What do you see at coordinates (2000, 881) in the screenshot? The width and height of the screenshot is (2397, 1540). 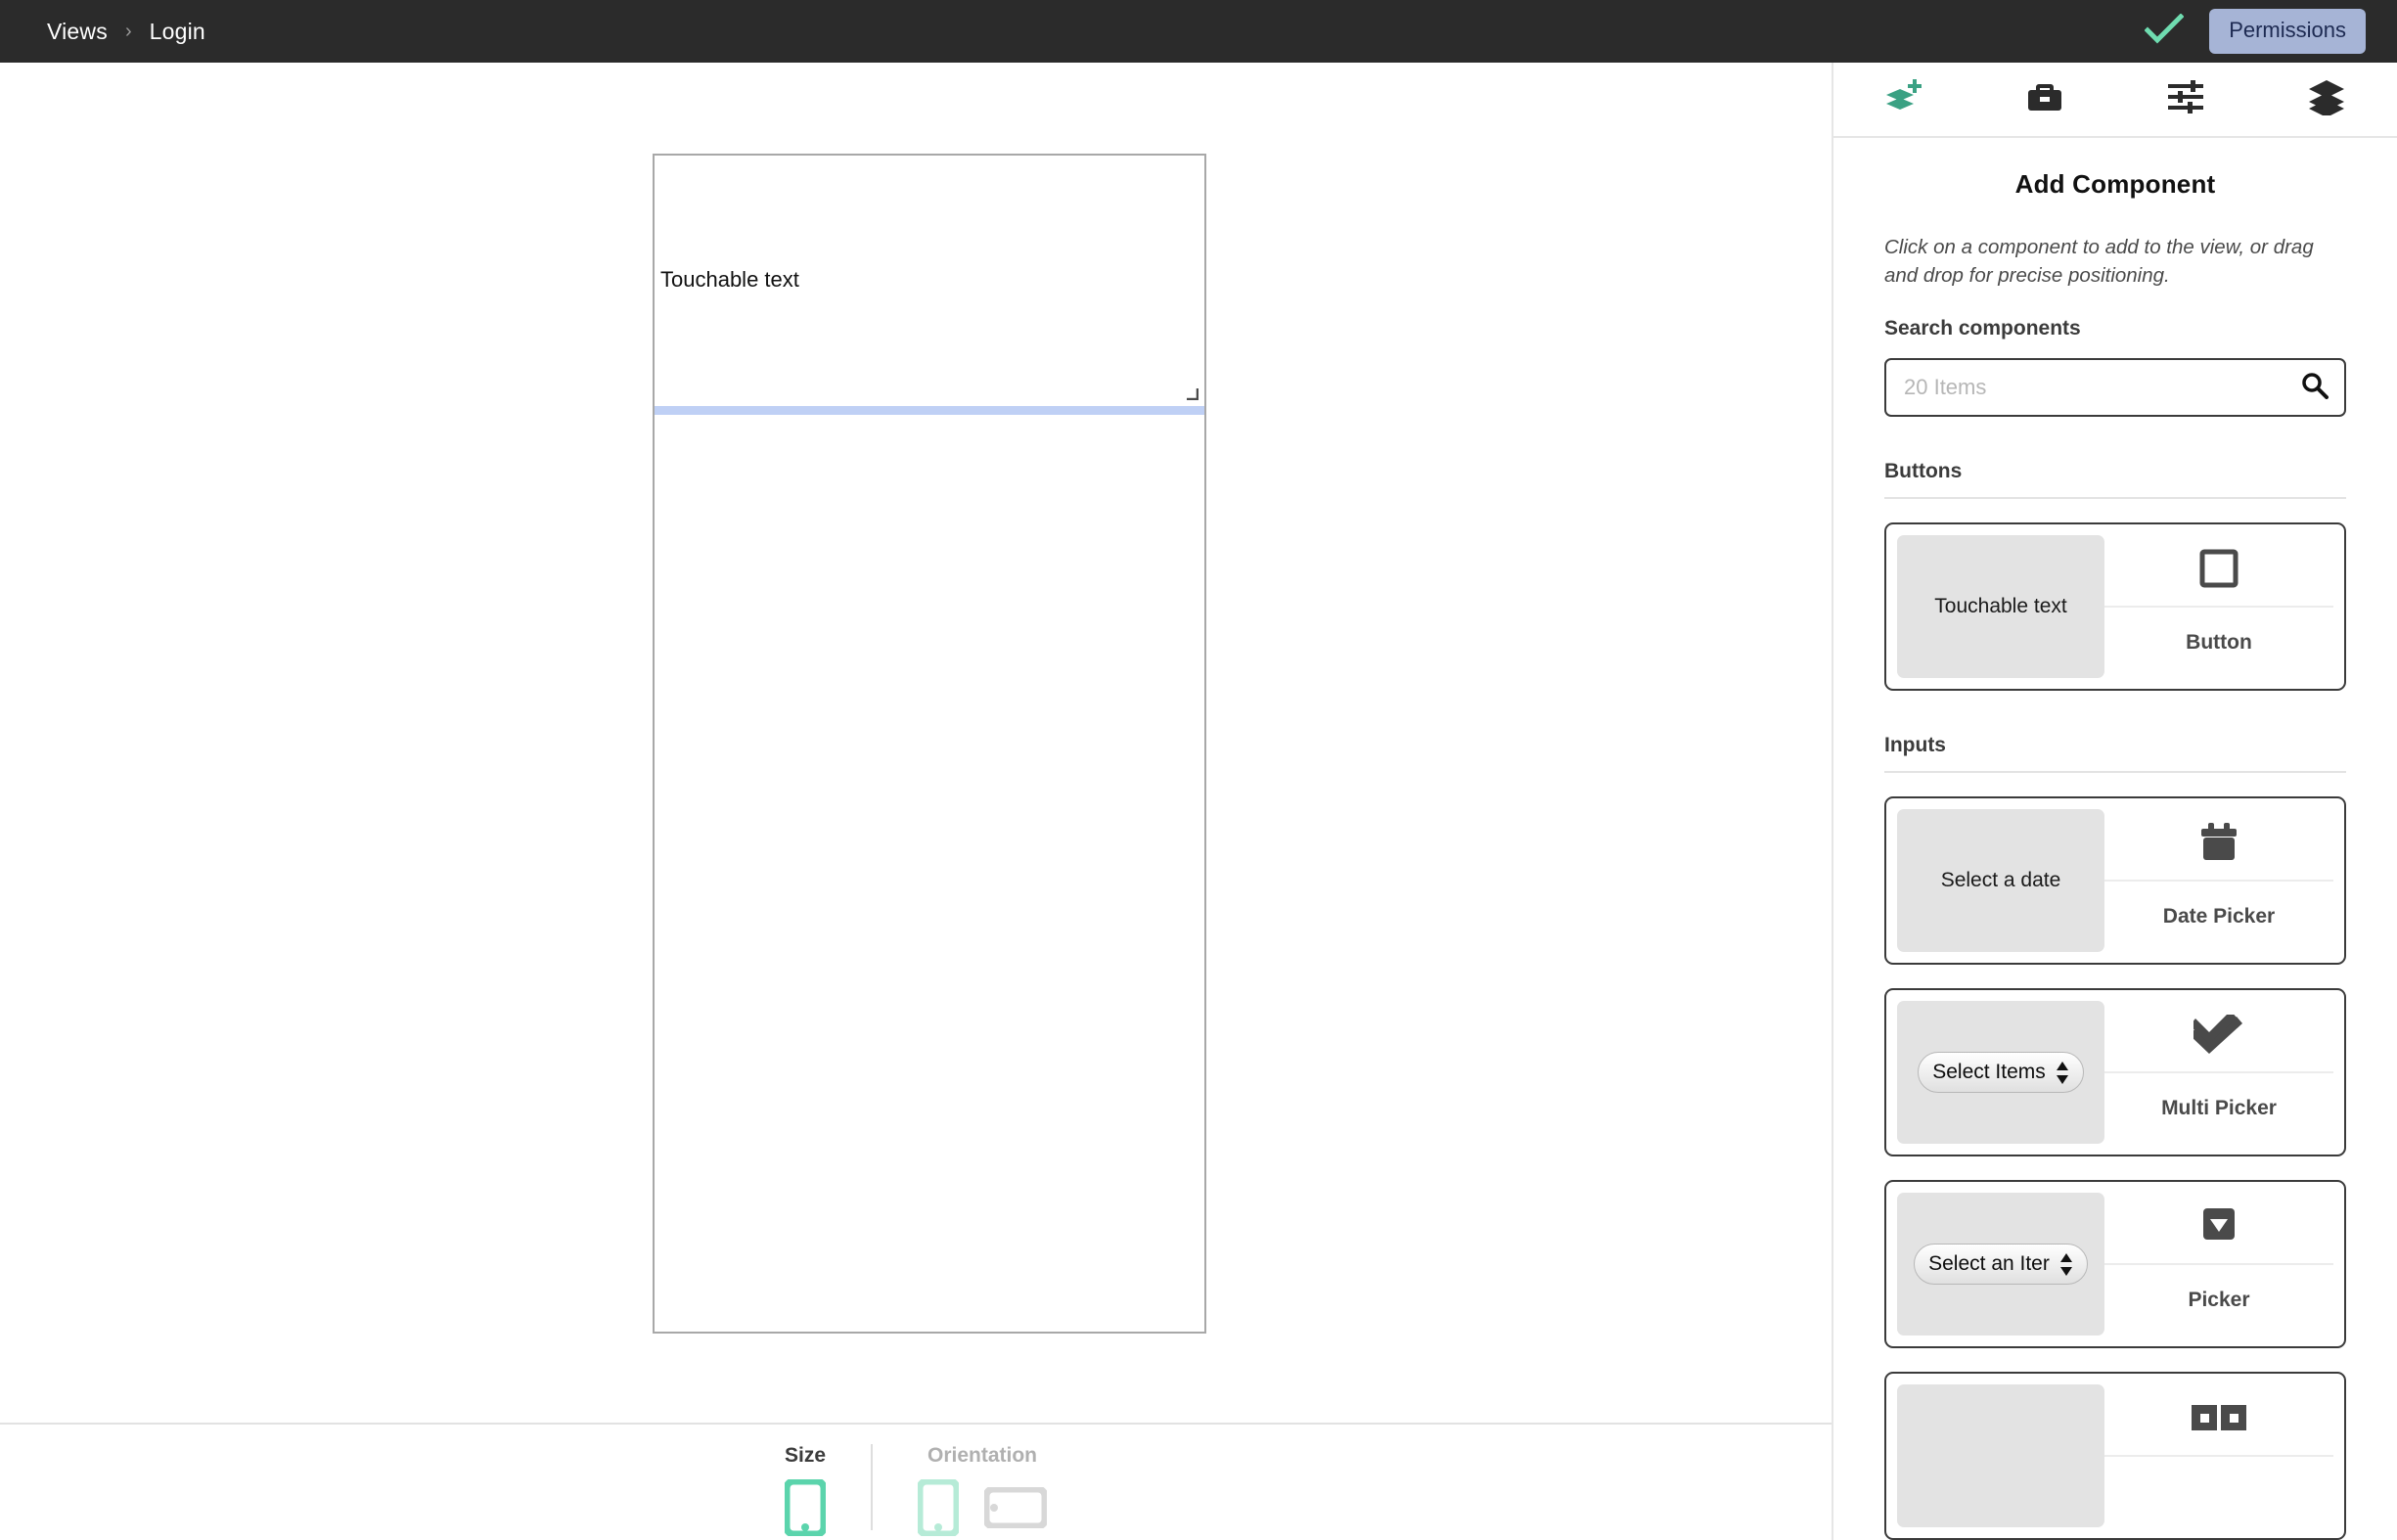 I see `component-preview: Select a date` at bounding box center [2000, 881].